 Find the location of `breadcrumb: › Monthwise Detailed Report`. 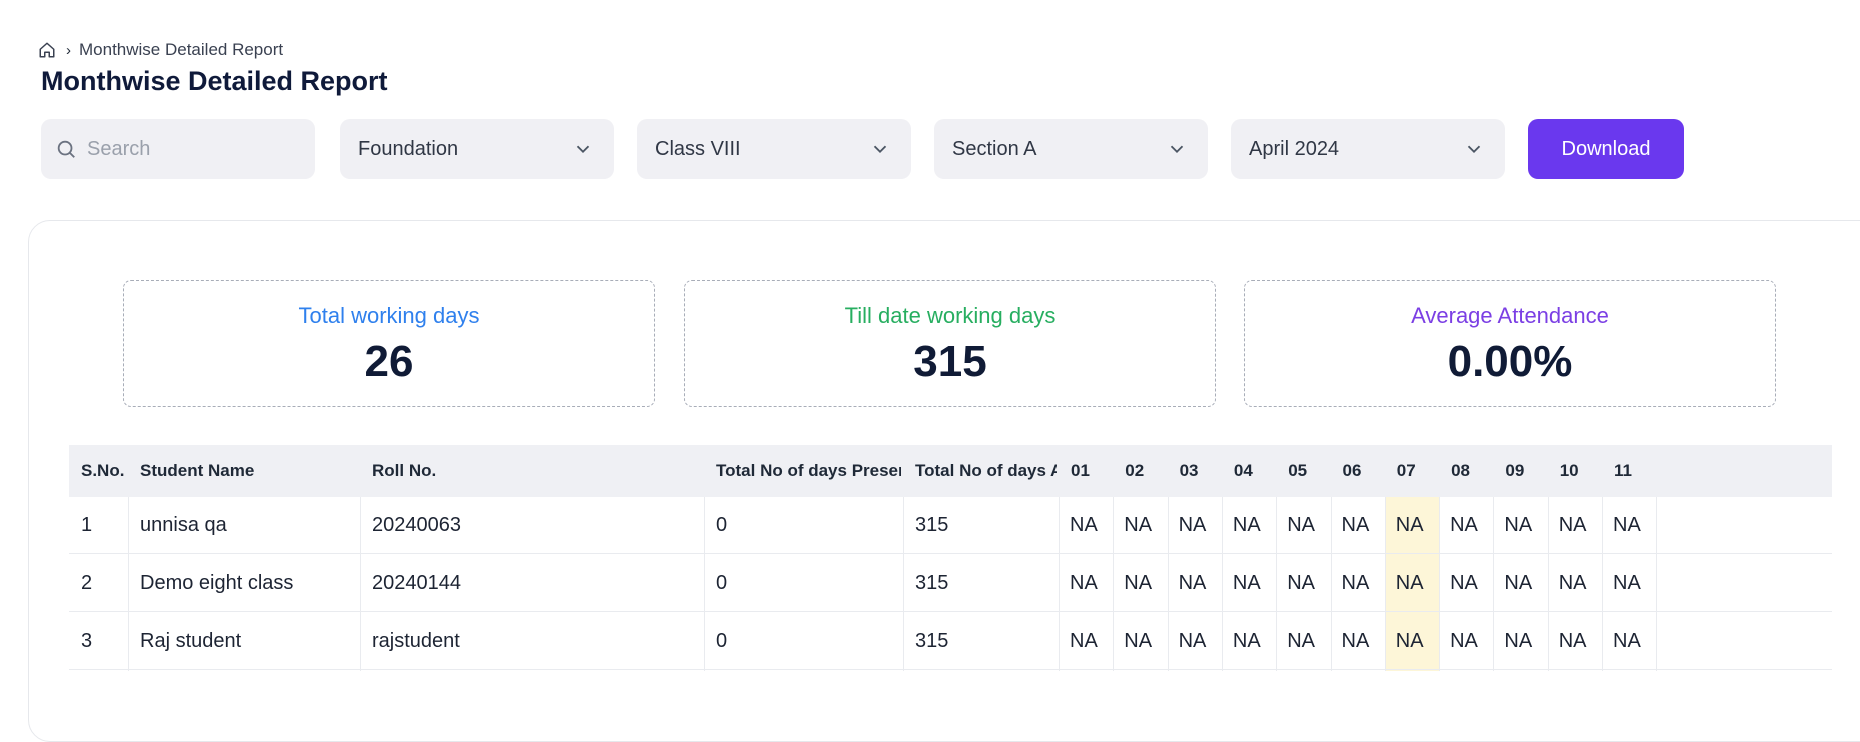

breadcrumb: › Monthwise Detailed Report is located at coordinates (160, 50).